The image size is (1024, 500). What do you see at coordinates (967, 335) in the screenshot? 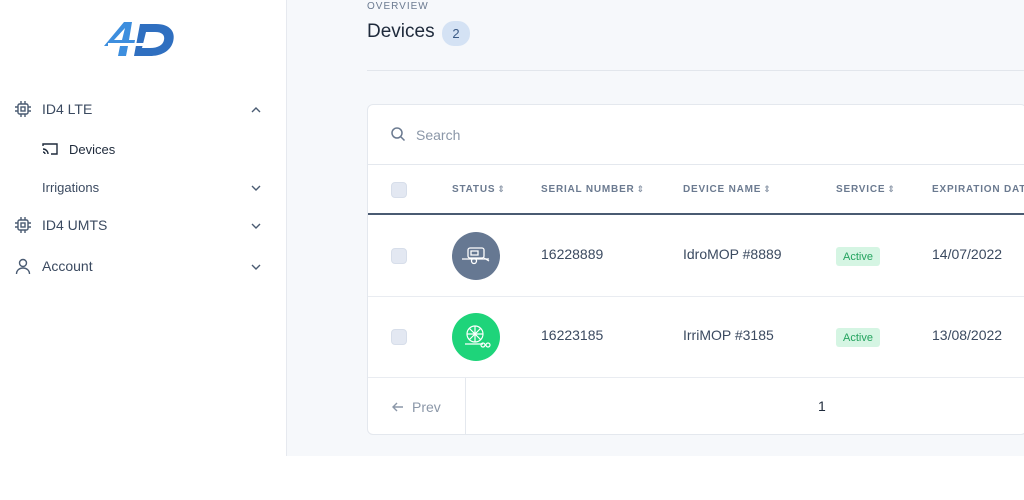
I see `expiration-date: 13/08/2022` at bounding box center [967, 335].